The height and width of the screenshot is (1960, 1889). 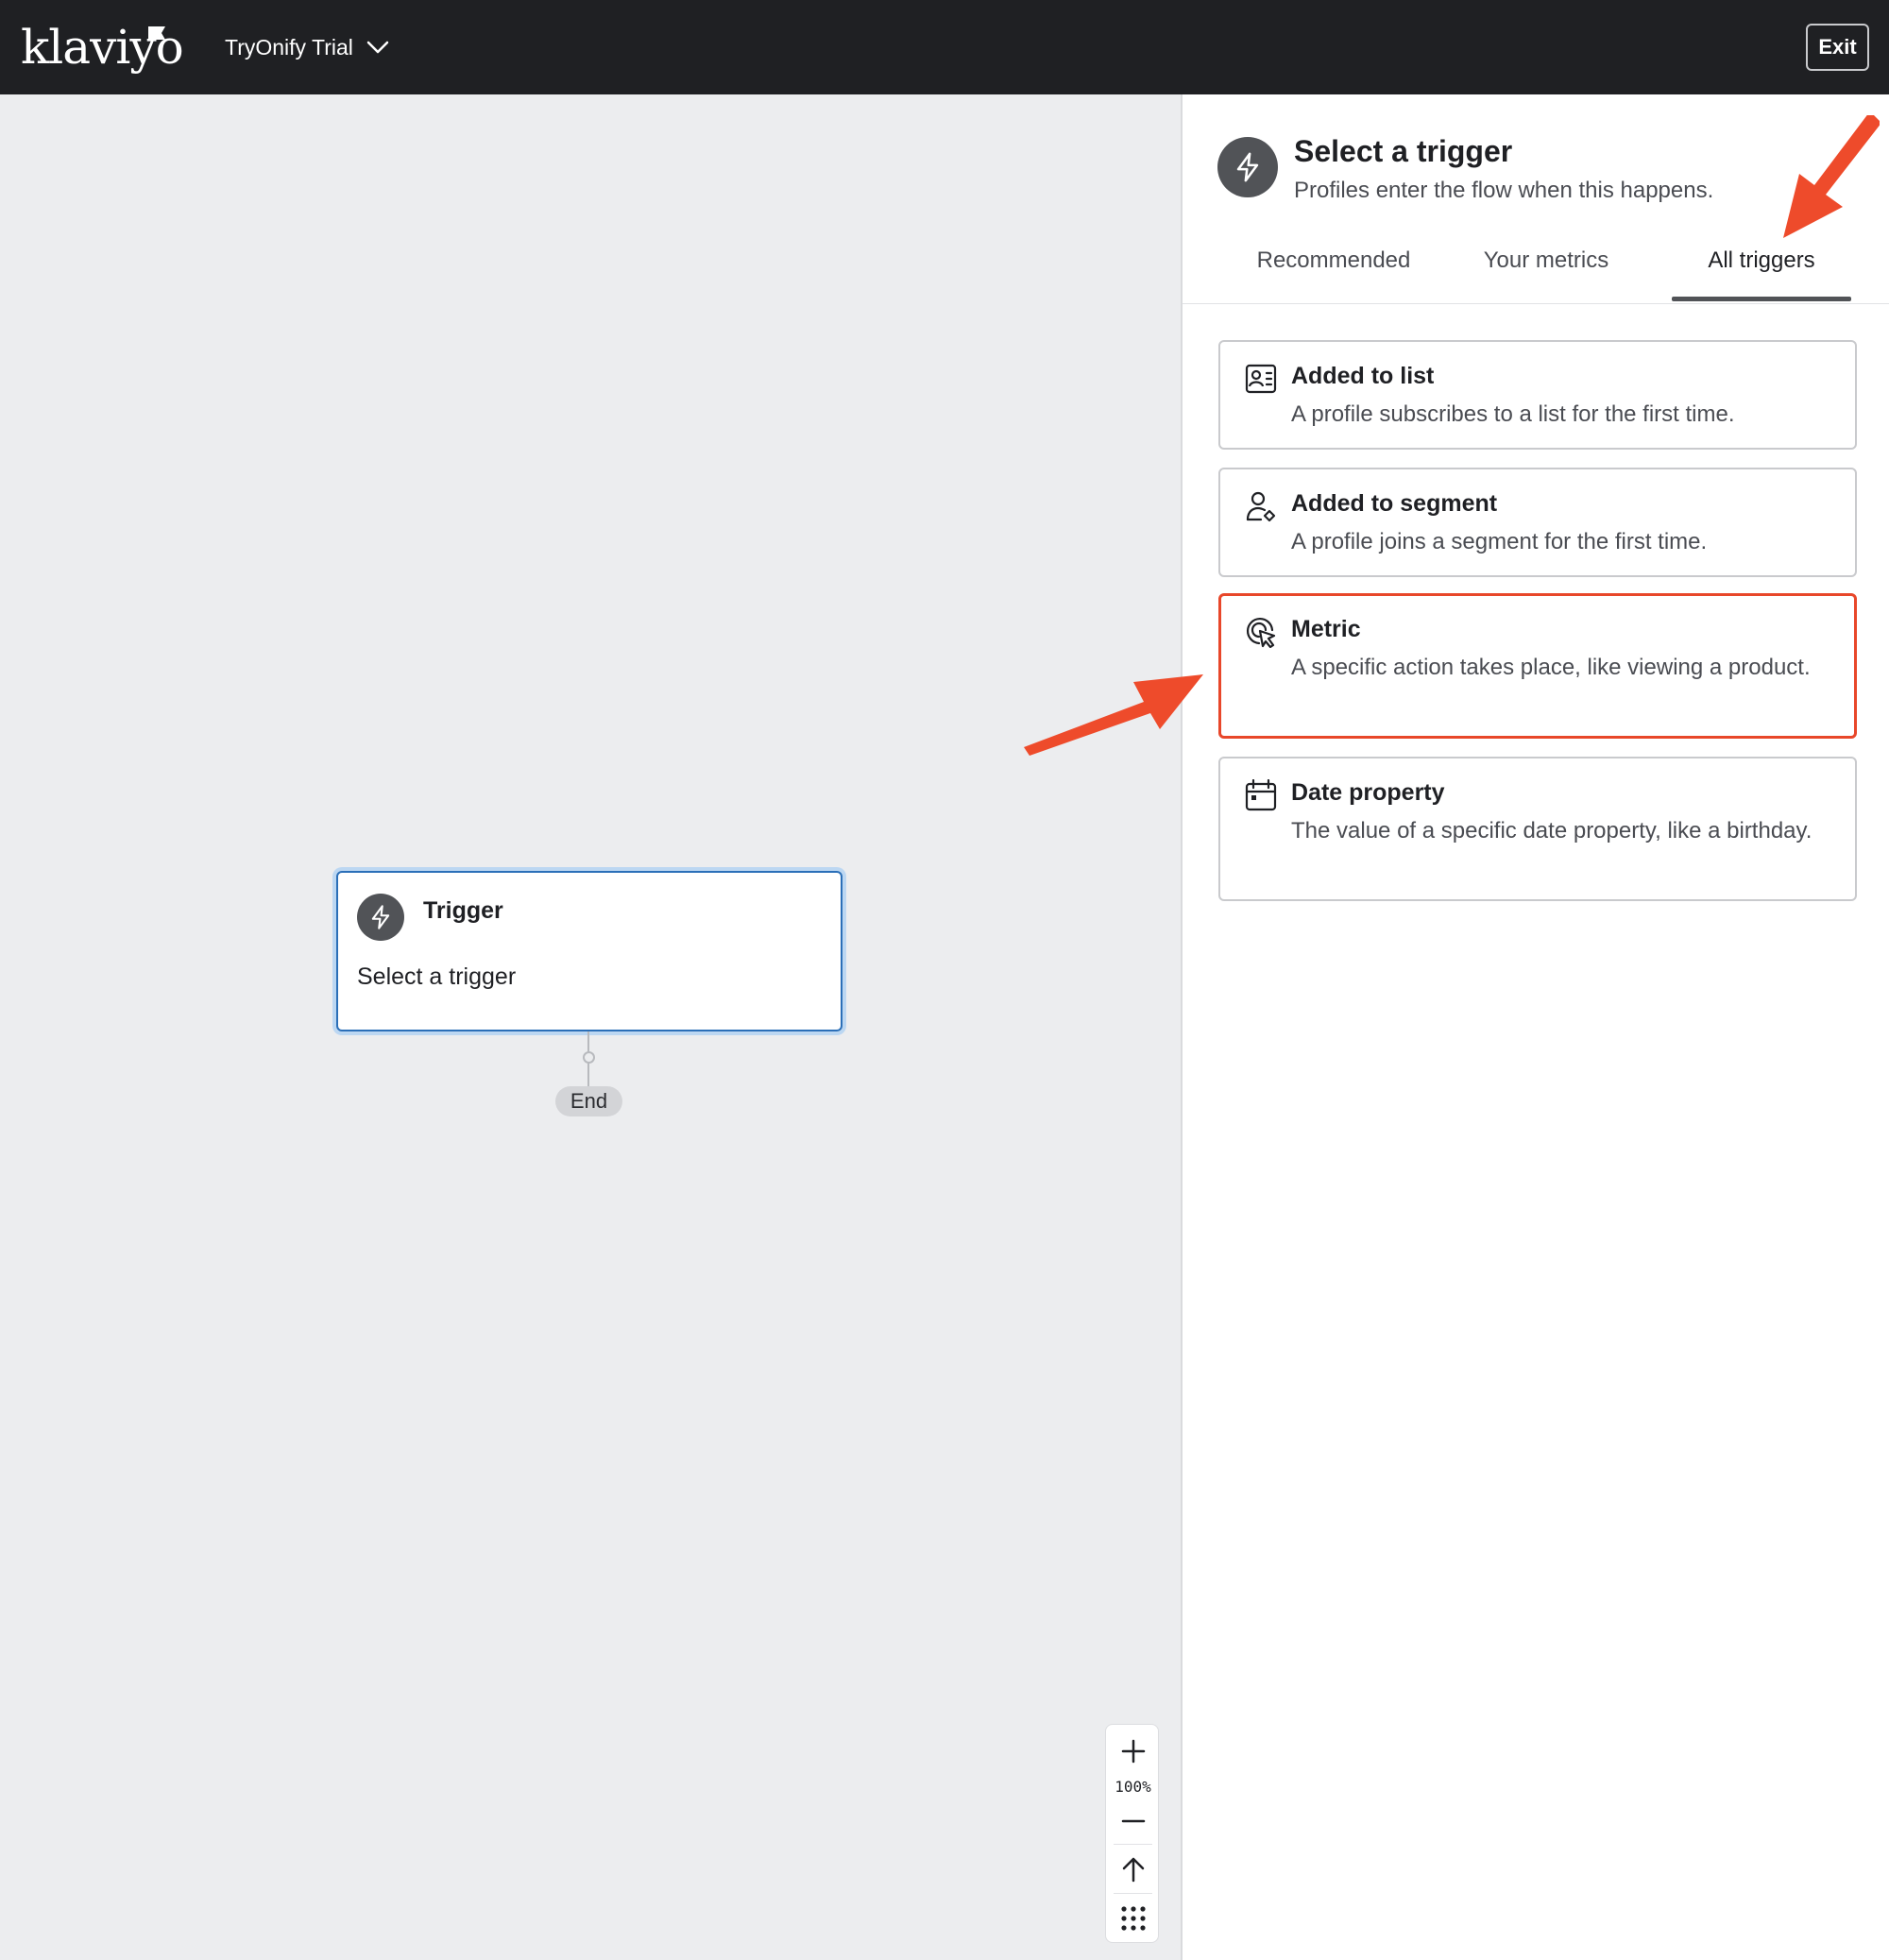 I want to click on trigger-node-subtitle: Select a trigger, so click(x=437, y=976).